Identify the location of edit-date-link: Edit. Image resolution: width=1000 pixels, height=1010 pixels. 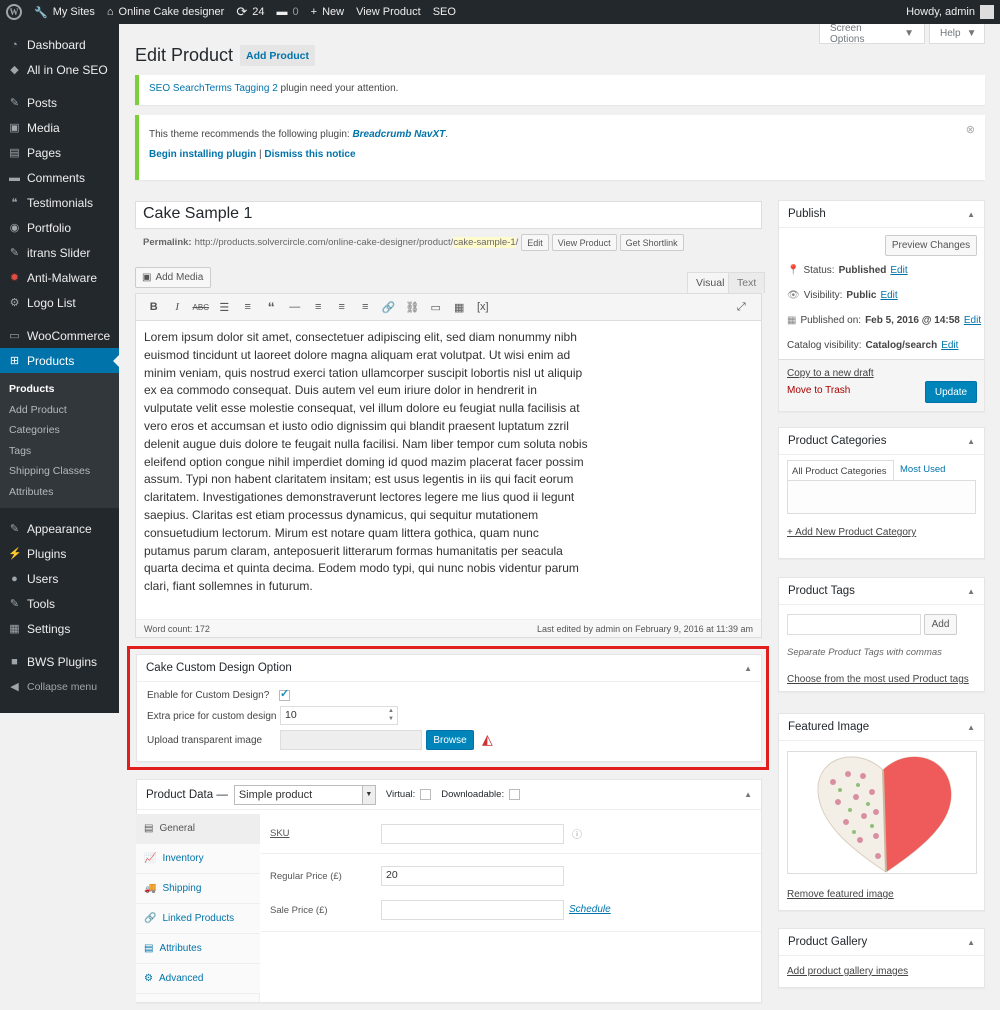
(972, 320).